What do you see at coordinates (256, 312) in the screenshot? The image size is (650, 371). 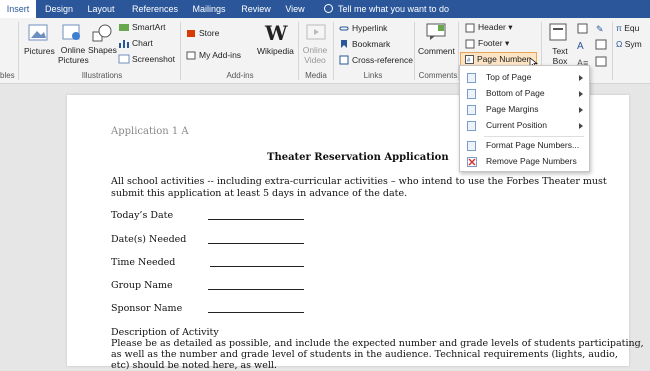 I see `field-blank-sponsor-name` at bounding box center [256, 312].